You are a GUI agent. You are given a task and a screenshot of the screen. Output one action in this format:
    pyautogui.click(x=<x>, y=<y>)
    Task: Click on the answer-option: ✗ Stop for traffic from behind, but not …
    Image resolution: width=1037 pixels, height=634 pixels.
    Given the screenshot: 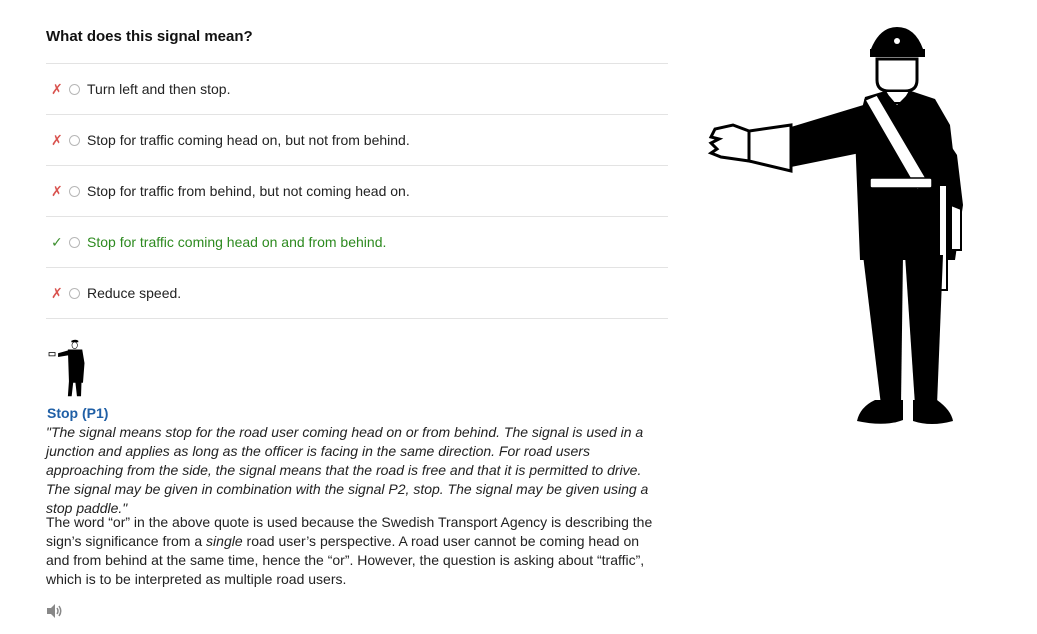 What is the action you would take?
    pyautogui.click(x=357, y=191)
    